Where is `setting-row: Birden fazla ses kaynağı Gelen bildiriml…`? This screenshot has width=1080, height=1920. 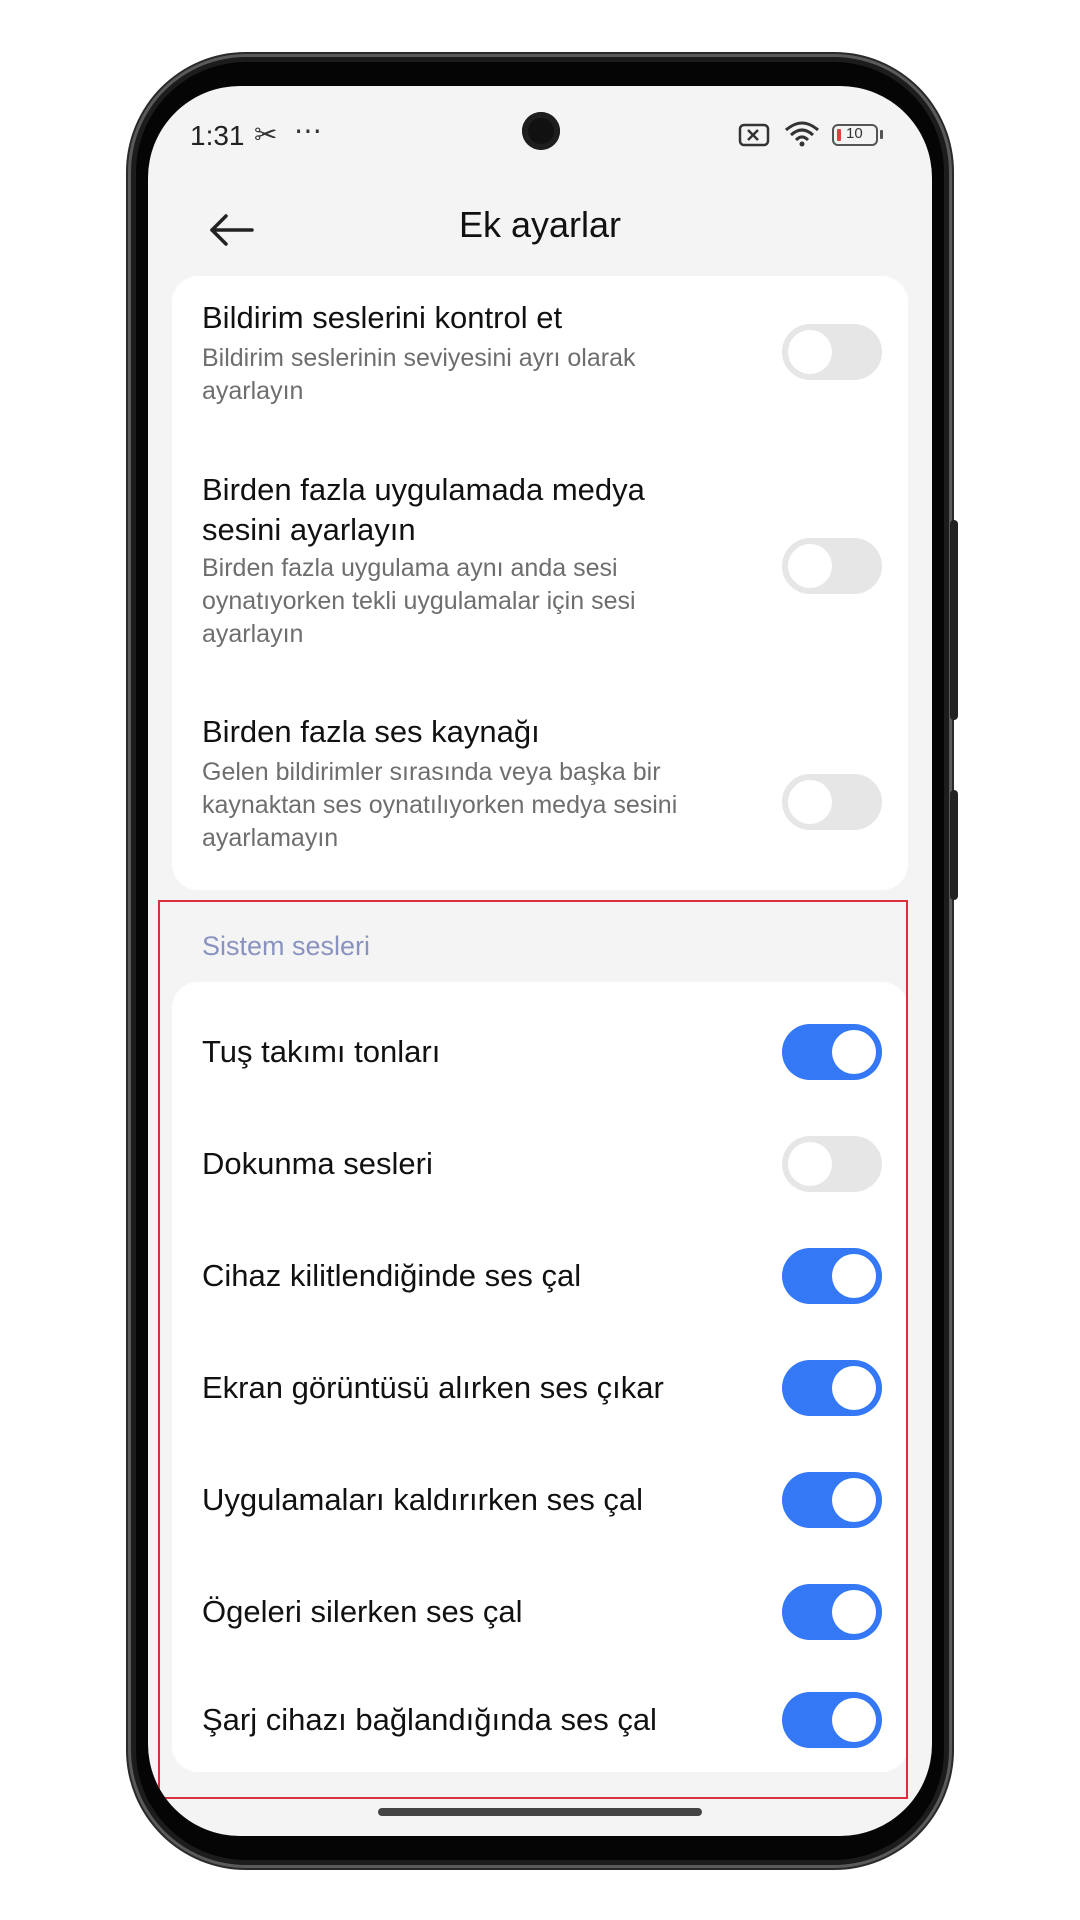
setting-row: Birden fazla ses kaynağı Gelen bildiriml… is located at coordinates (540, 783).